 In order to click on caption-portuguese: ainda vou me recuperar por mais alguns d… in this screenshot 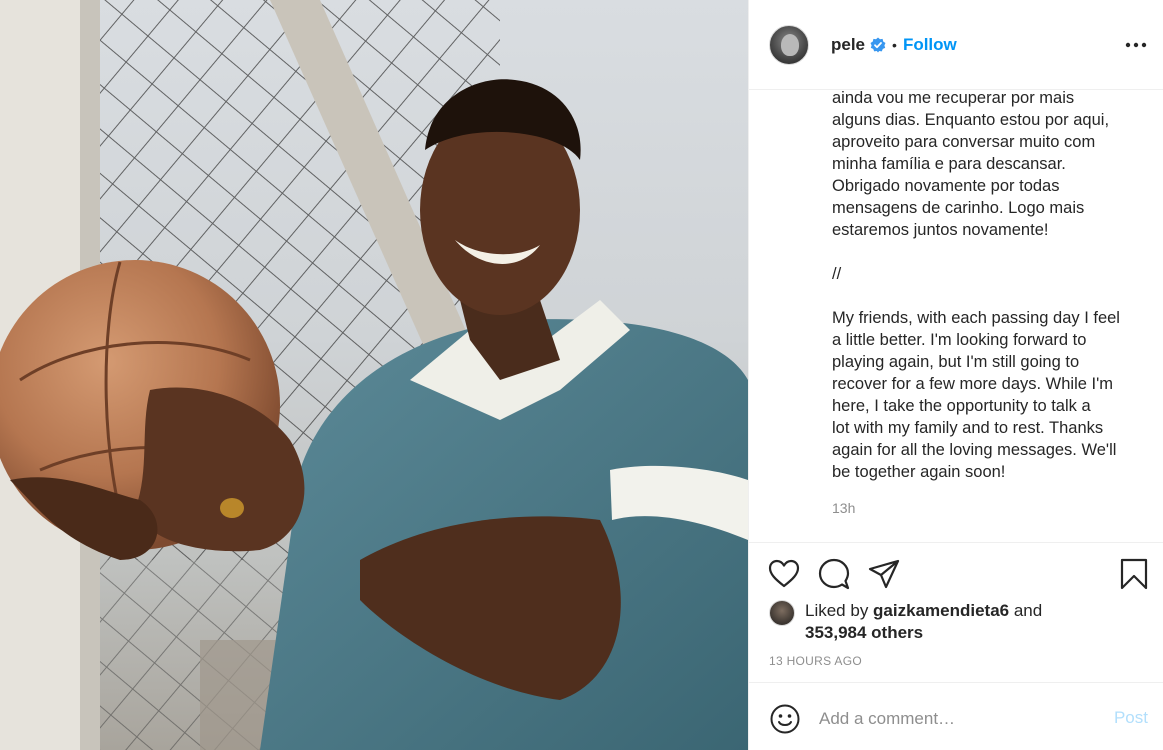, I will do `click(971, 164)`.